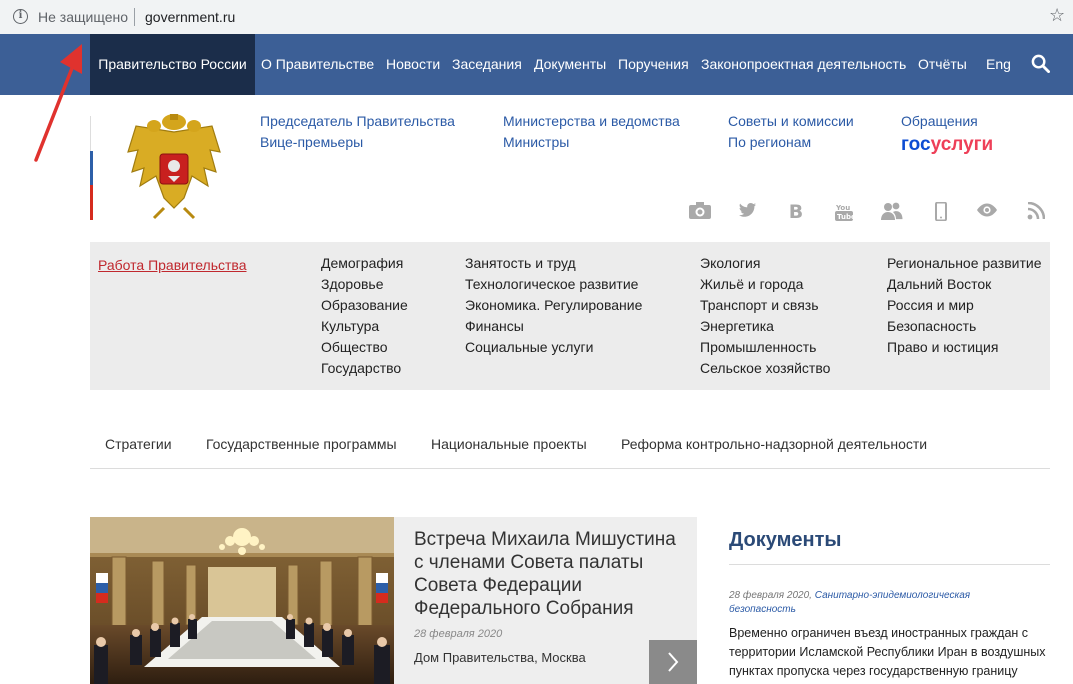 Image resolution: width=1073 pixels, height=684 pixels. Describe the element at coordinates (364, 368) in the screenshot. I see `topic-link: Государство` at that location.